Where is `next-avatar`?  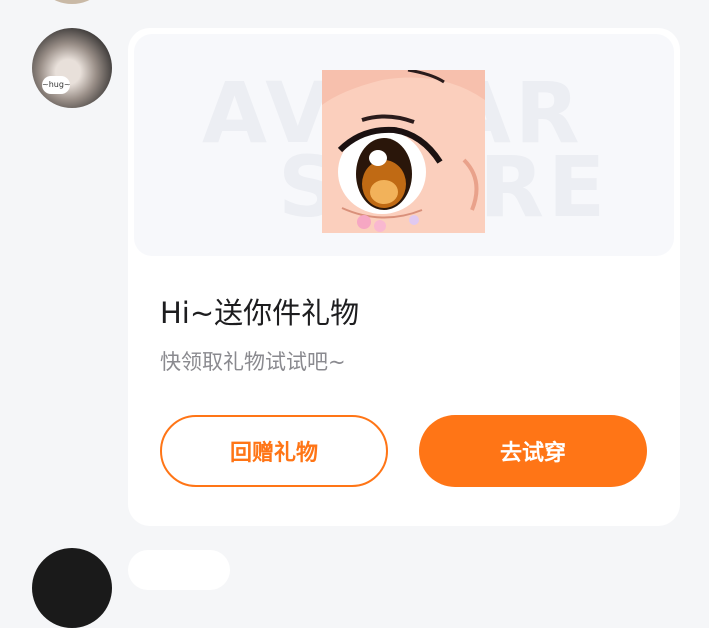 next-avatar is located at coordinates (72, 588).